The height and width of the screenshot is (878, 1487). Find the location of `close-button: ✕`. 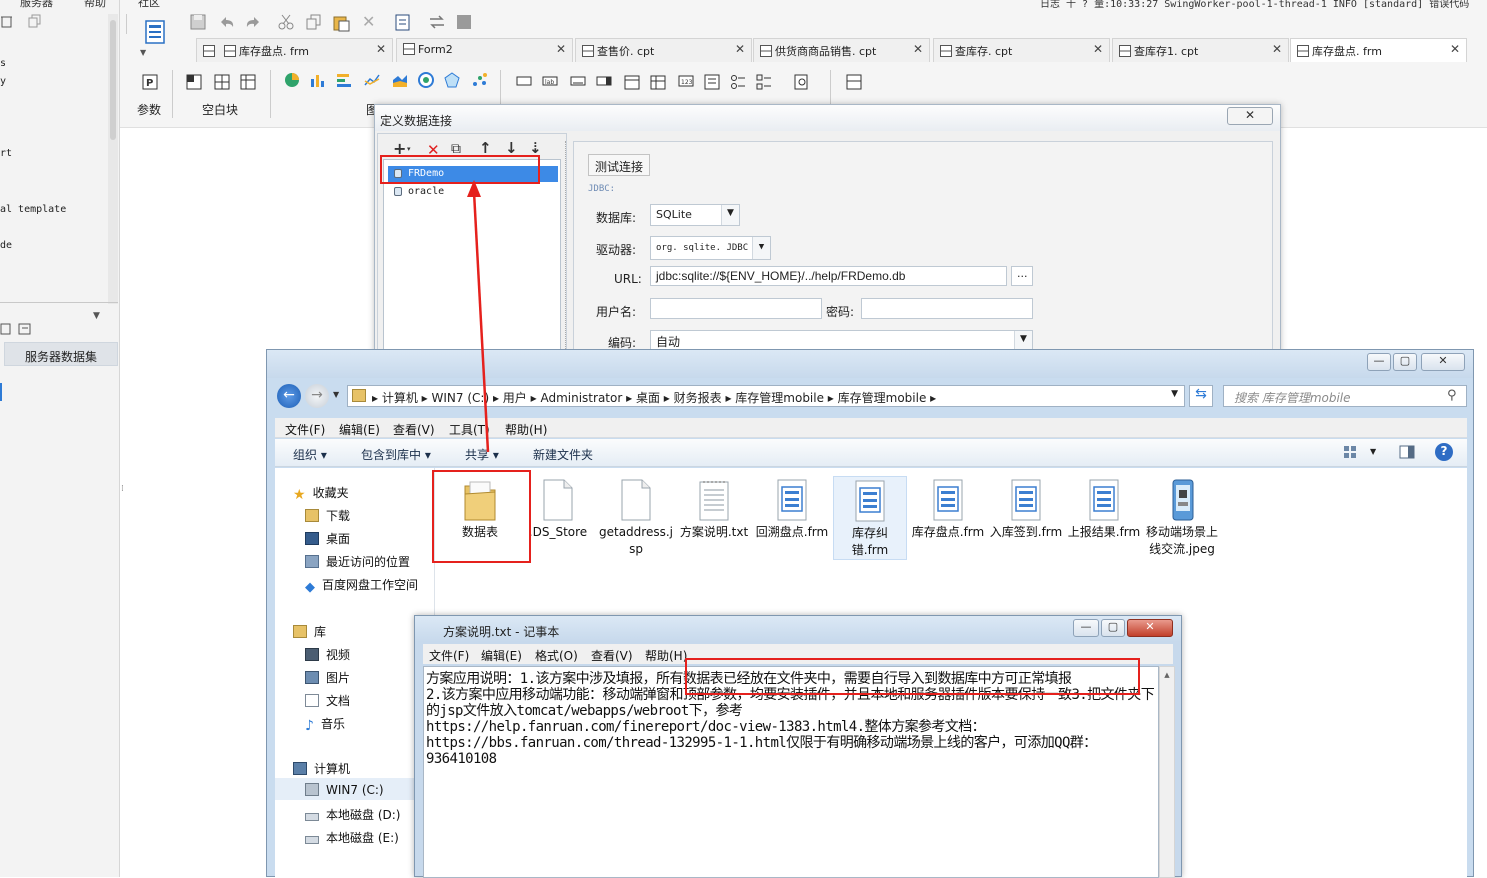

close-button: ✕ is located at coordinates (1150, 628).